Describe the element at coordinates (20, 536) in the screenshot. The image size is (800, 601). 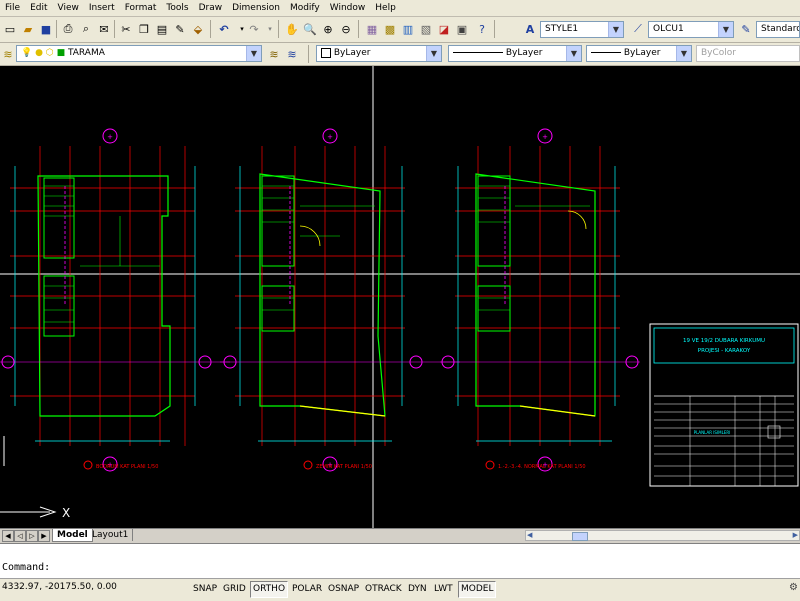
I see `prev-tab-icon: ◁` at that location.